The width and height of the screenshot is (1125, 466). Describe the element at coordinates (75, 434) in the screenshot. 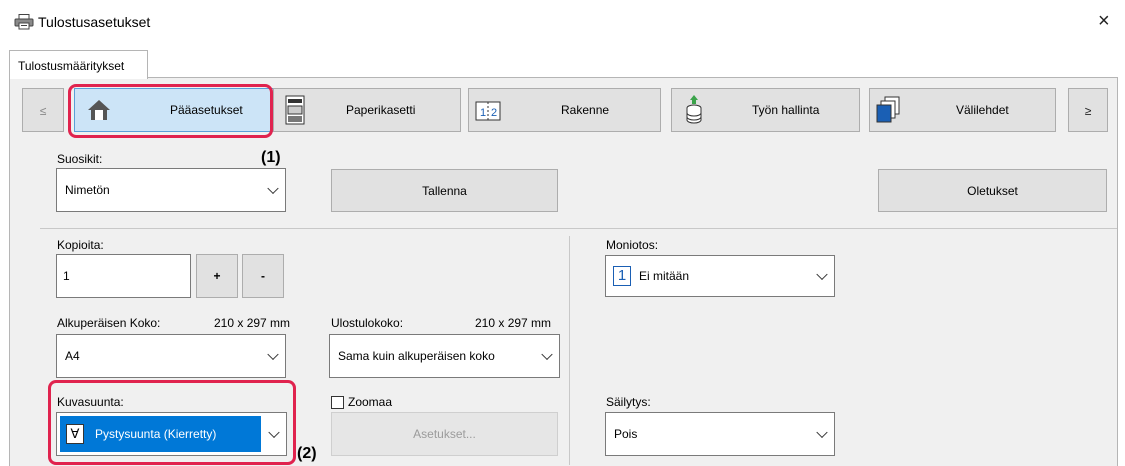

I see `portrait-rotated-icon: ∀` at that location.